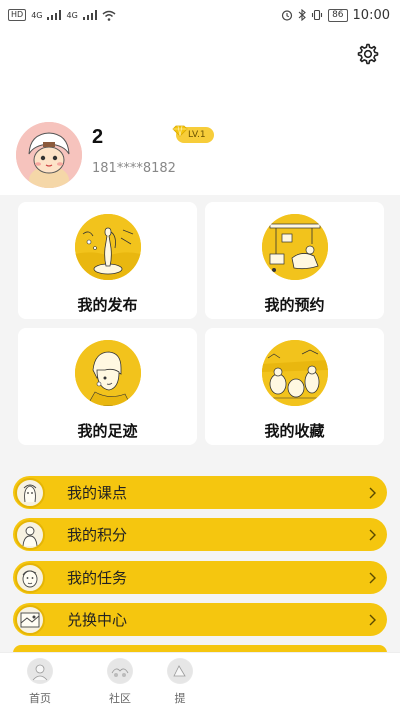 This screenshot has height=711, width=400. Describe the element at coordinates (200, 534) in the screenshot. I see `list-item-my-points: 我的积分` at that location.